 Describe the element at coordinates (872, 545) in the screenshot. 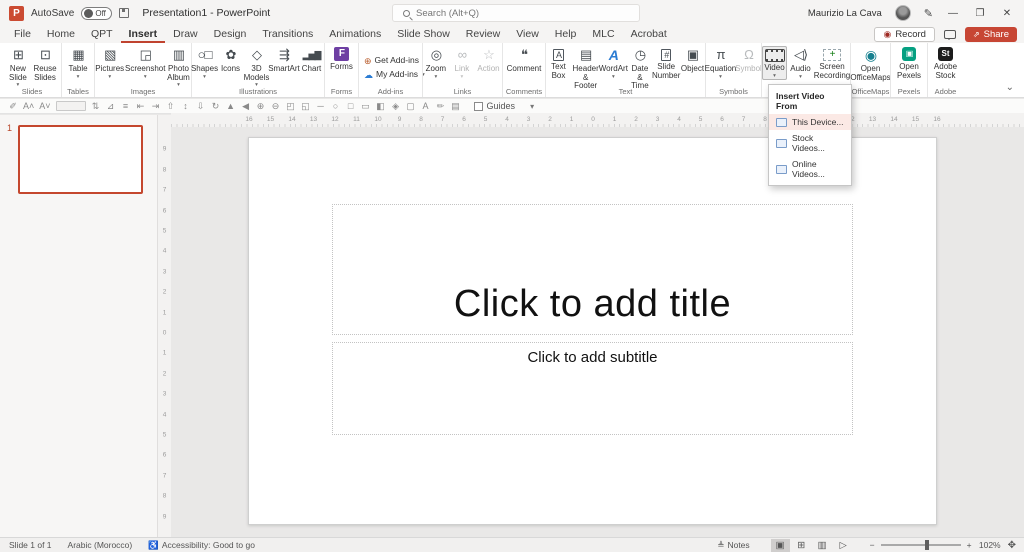

I see `zoom-out-button: −` at that location.